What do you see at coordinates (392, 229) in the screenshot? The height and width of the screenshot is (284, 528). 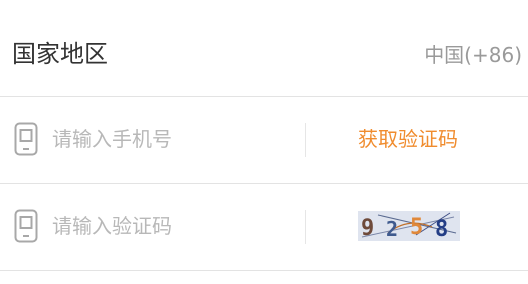 I see `captcha-char: 2` at bounding box center [392, 229].